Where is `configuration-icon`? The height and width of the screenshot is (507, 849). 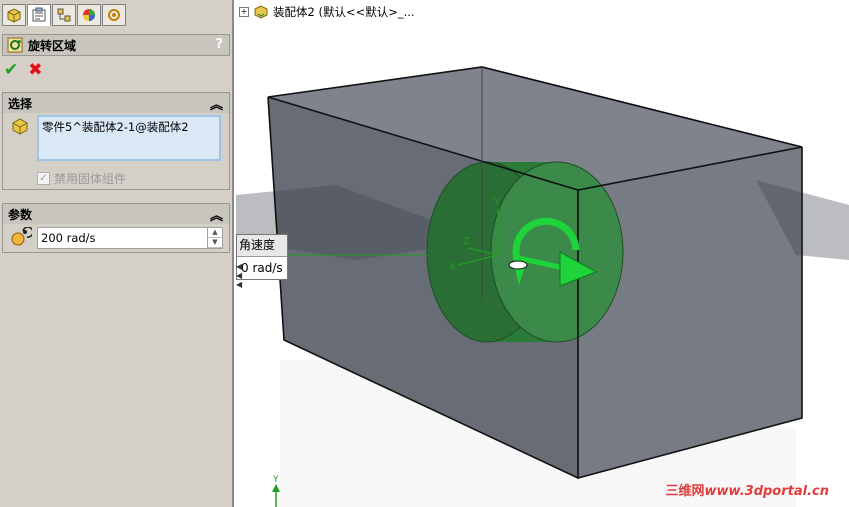 configuration-icon is located at coordinates (64, 15).